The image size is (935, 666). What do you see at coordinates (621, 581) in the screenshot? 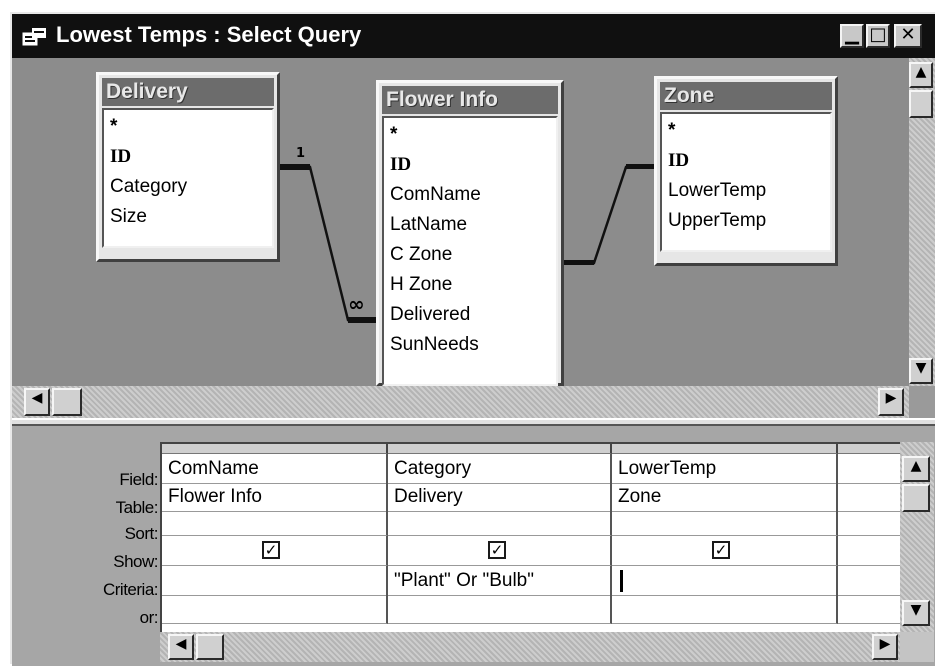
I see `text-cursor` at bounding box center [621, 581].